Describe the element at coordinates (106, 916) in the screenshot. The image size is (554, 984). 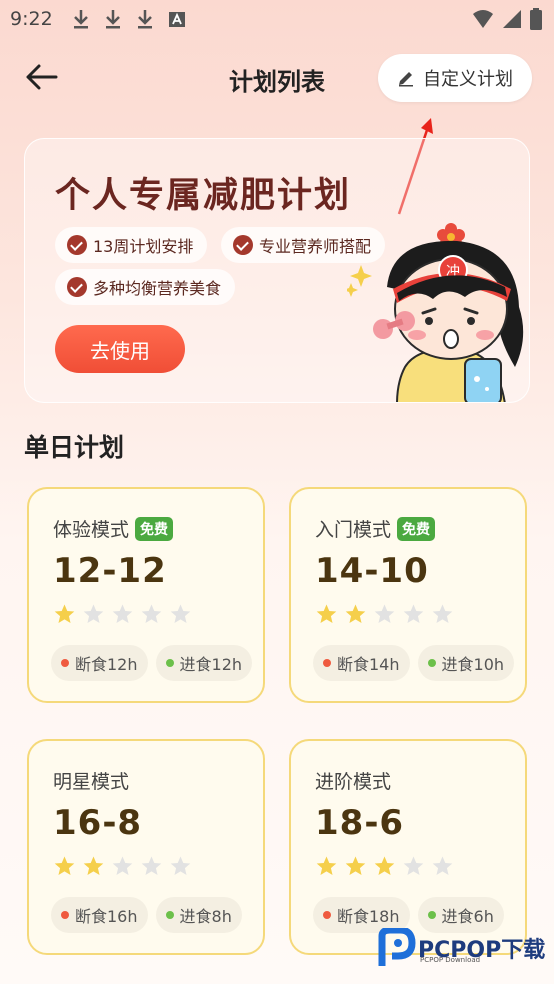
I see `fast-label: 断食16h` at that location.